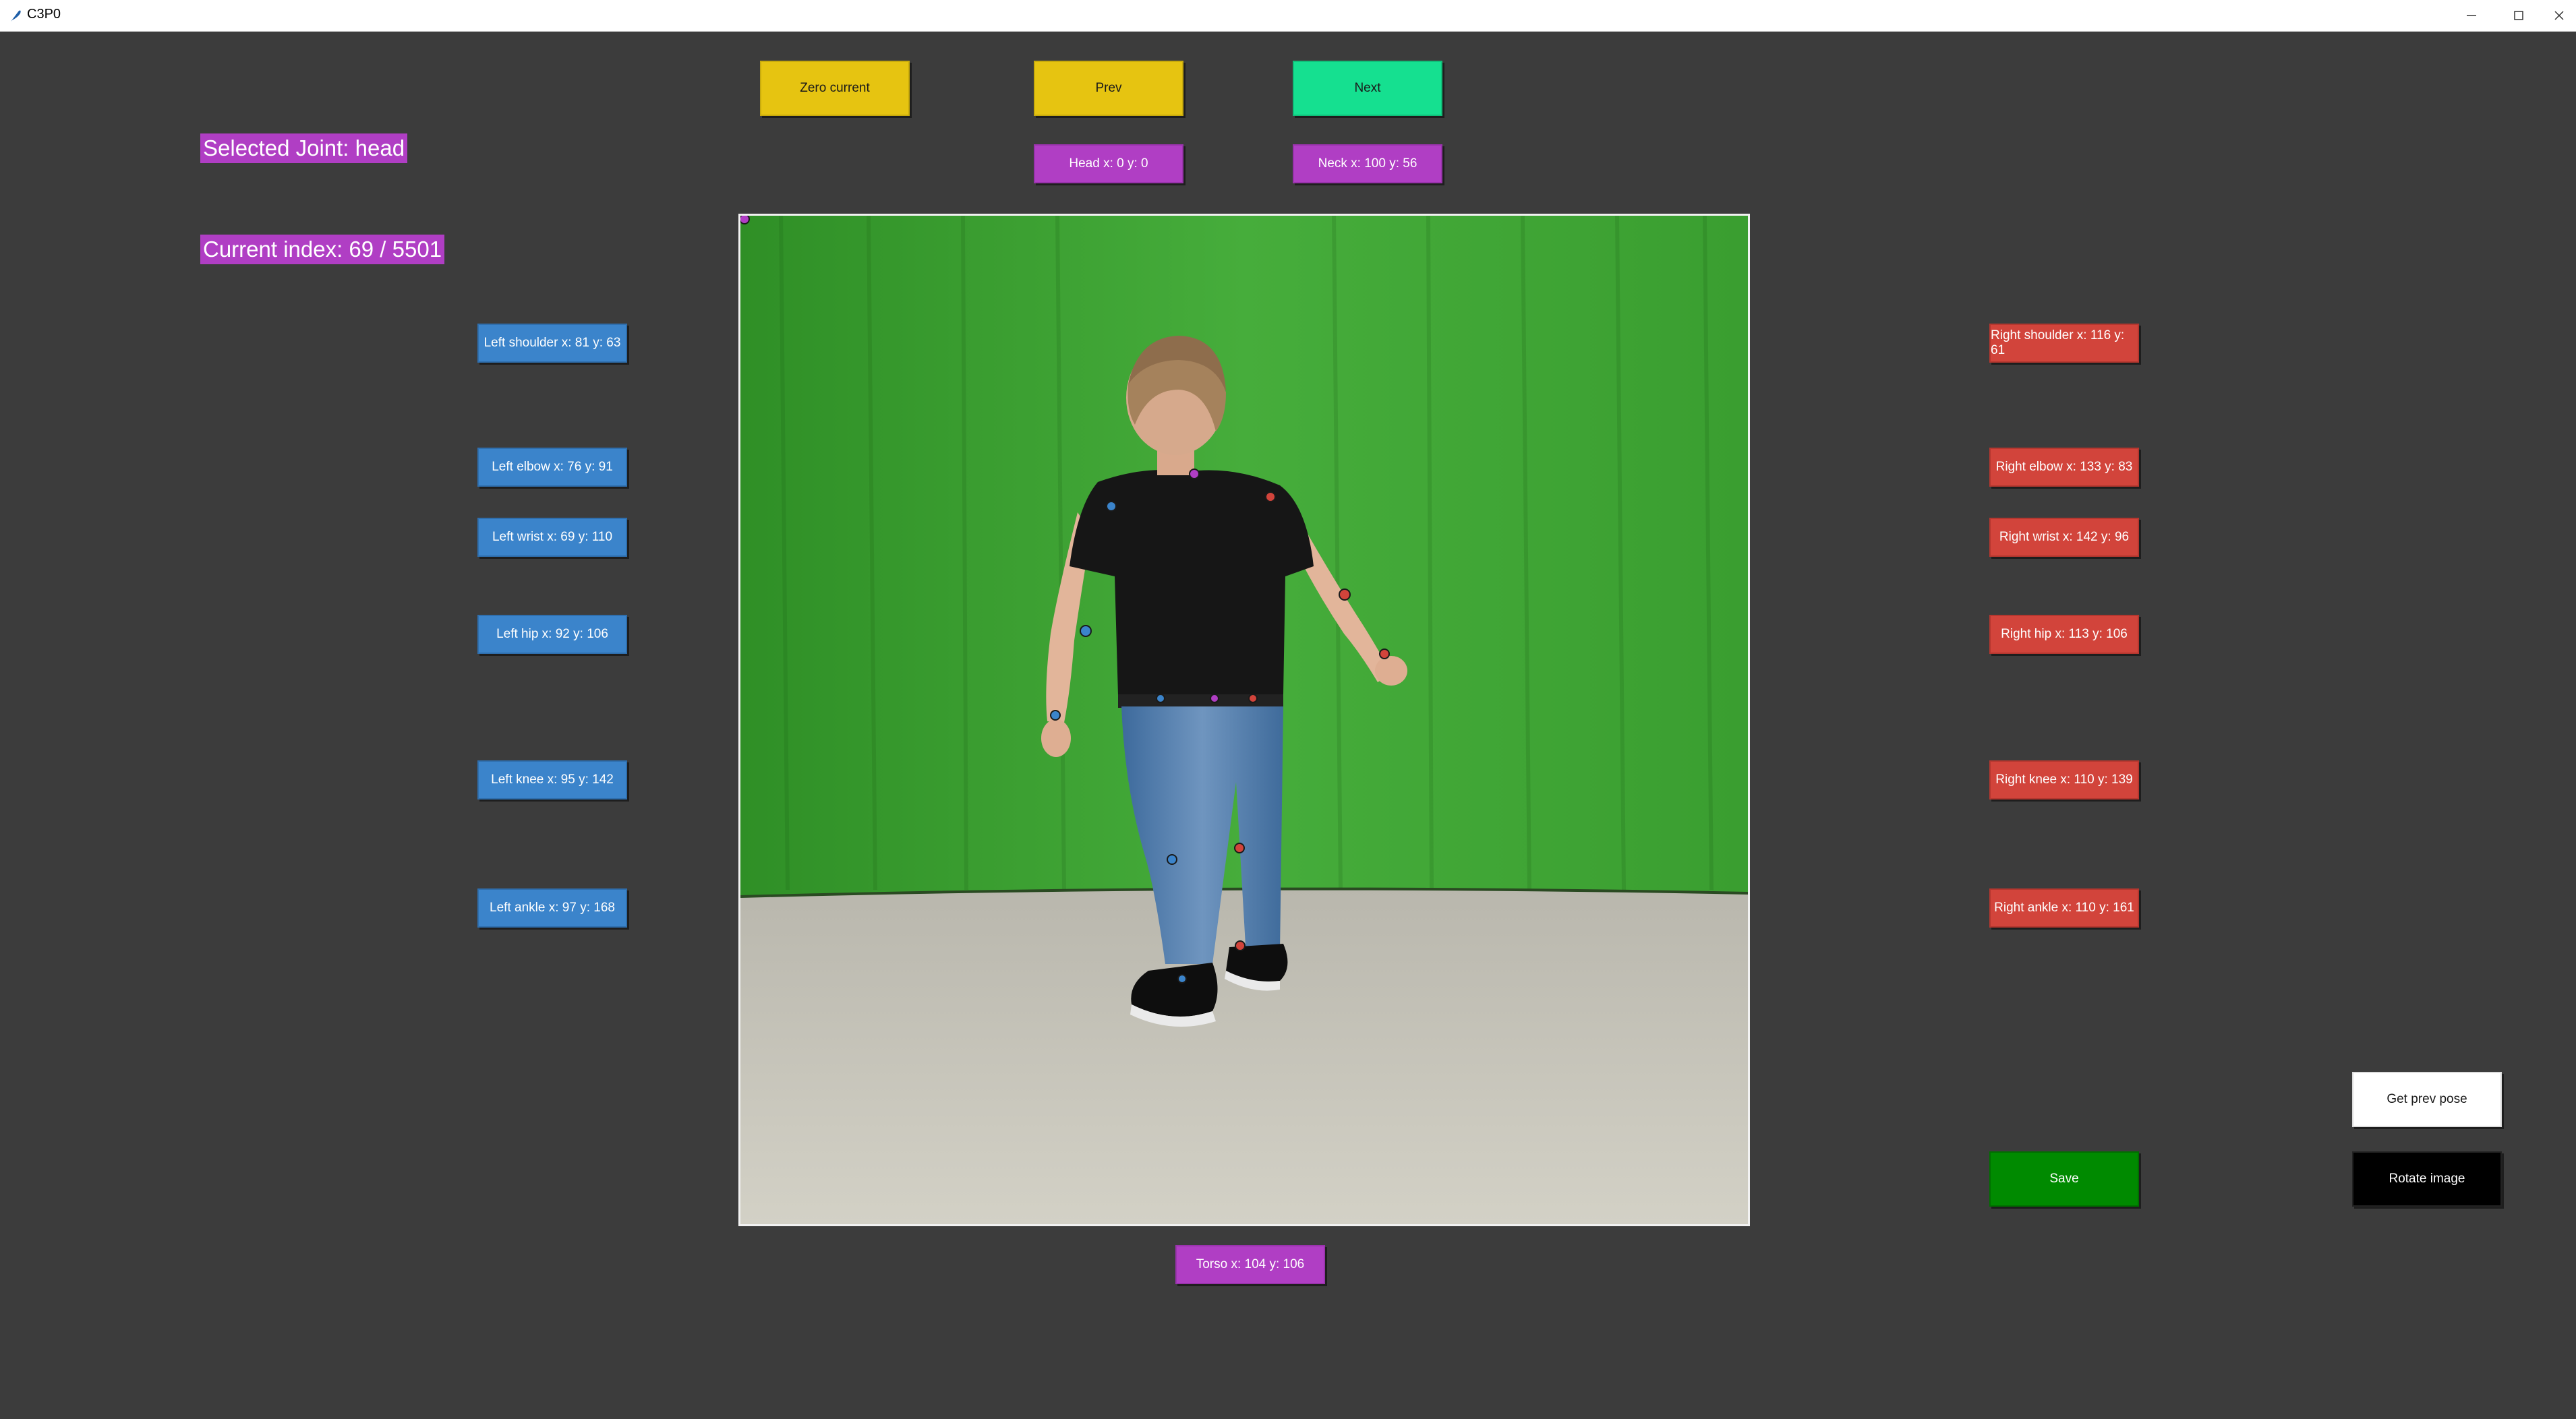  Describe the element at coordinates (2064, 1179) in the screenshot. I see `save-button: Save` at that location.